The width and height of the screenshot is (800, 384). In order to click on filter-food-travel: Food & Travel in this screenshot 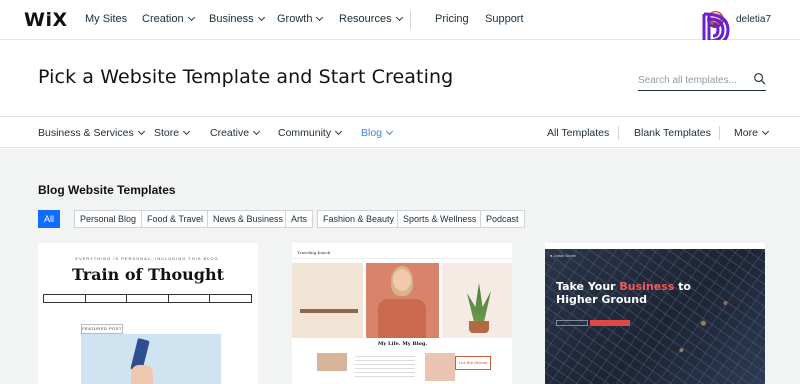, I will do `click(175, 219)`.